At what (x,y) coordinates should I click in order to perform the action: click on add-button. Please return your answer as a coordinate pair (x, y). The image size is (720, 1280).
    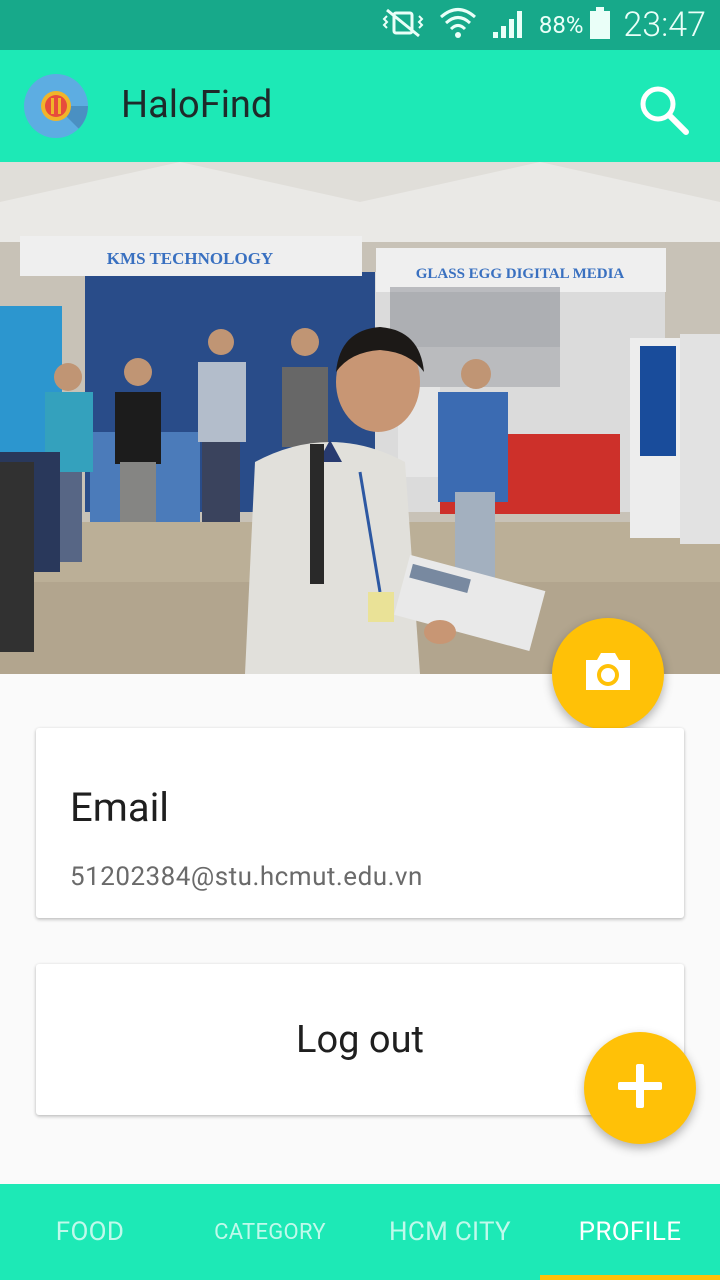
    Looking at the image, I should click on (640, 1088).